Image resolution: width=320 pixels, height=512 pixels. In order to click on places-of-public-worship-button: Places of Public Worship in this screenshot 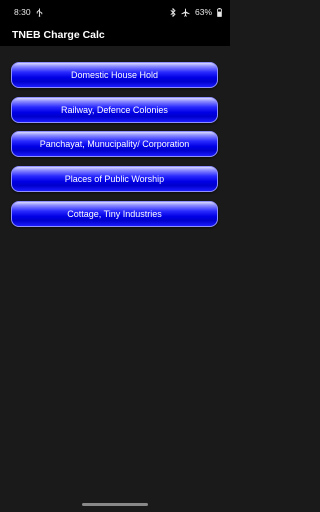, I will do `click(114, 179)`.